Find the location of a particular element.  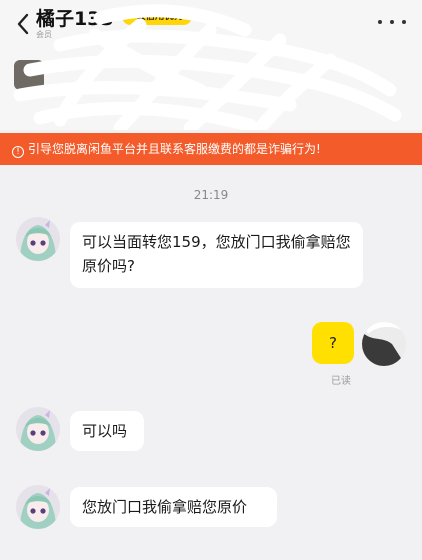

message-text: 可以吗 is located at coordinates (105, 431).